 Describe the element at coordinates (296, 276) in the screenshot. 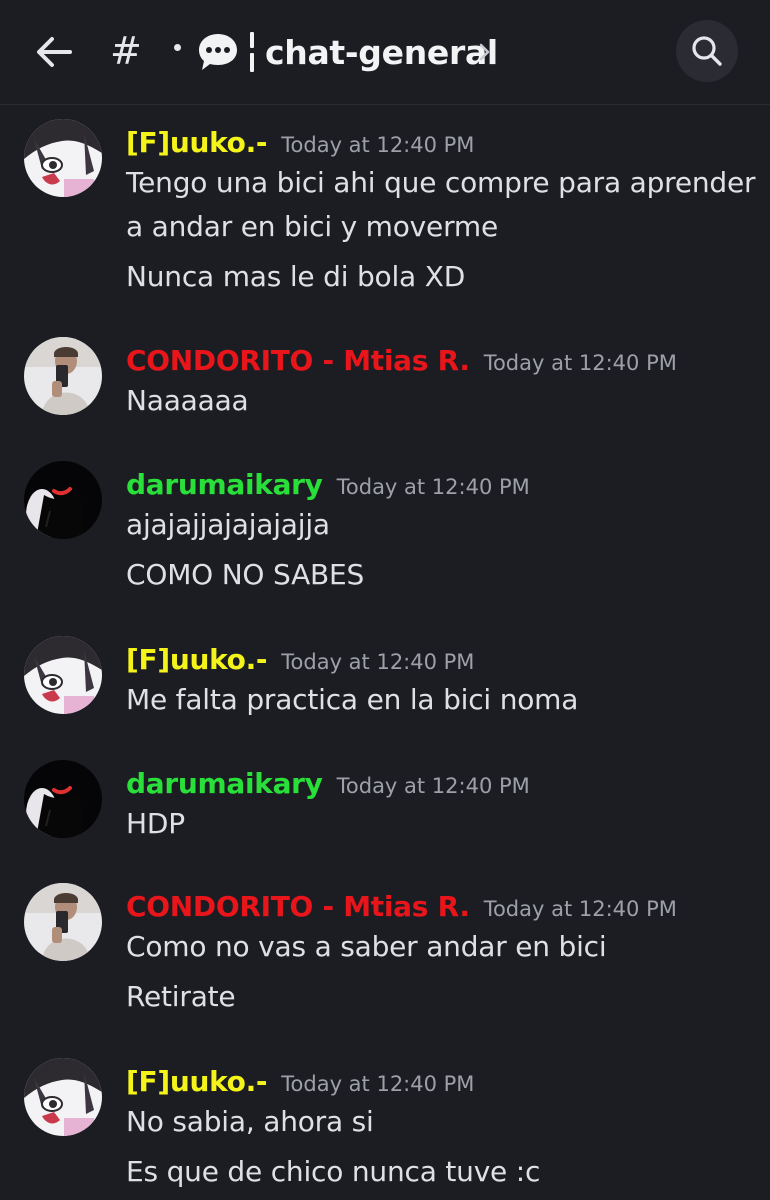

I see `message-text: Nunca mas le di bola XD` at that location.